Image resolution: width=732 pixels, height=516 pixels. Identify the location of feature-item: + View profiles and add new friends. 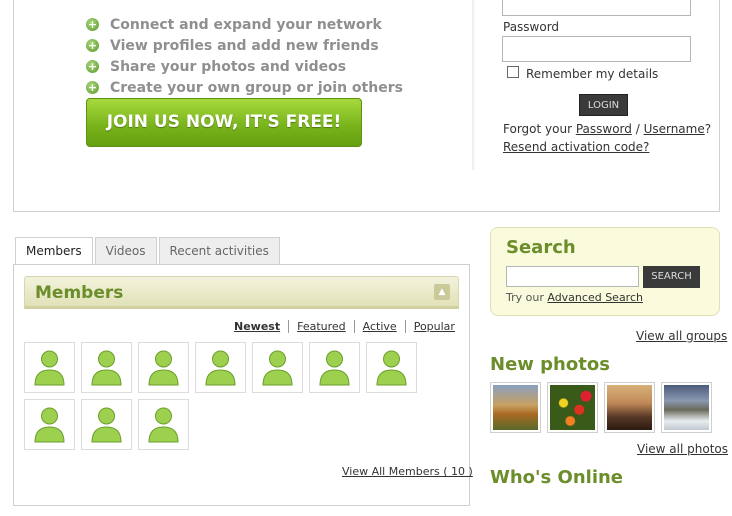
(244, 45).